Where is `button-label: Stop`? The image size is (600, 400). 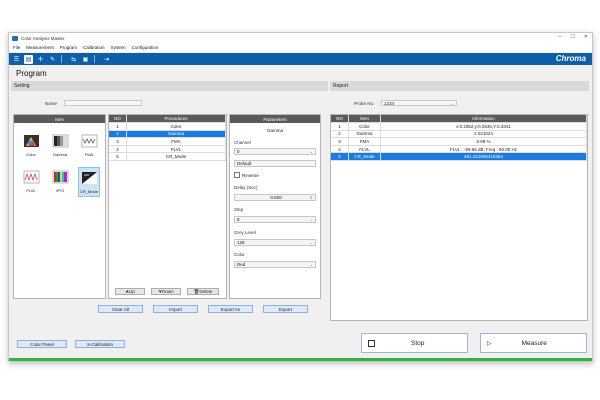
button-label: Stop is located at coordinates (418, 343).